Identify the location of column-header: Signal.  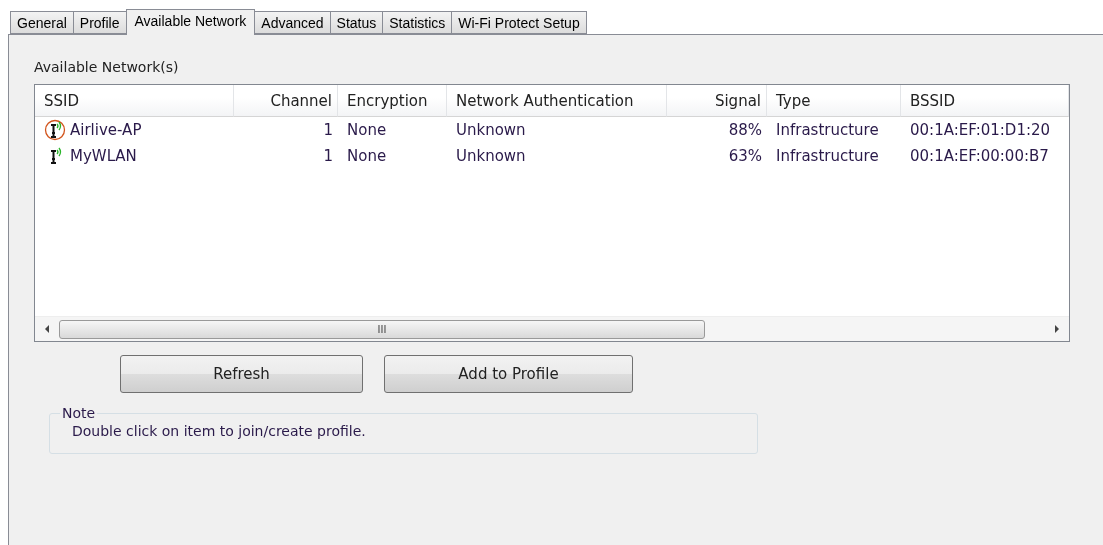
(717, 101).